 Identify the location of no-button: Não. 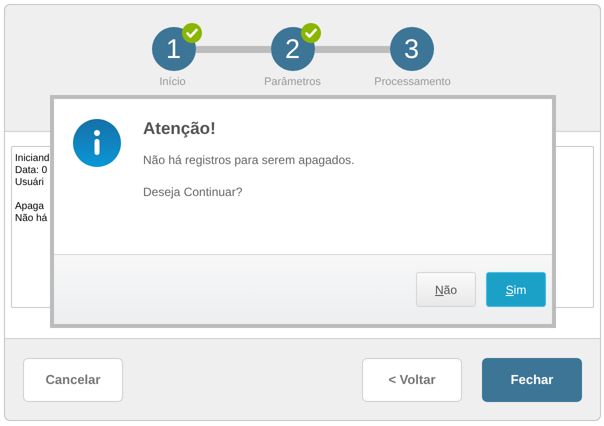
(446, 289).